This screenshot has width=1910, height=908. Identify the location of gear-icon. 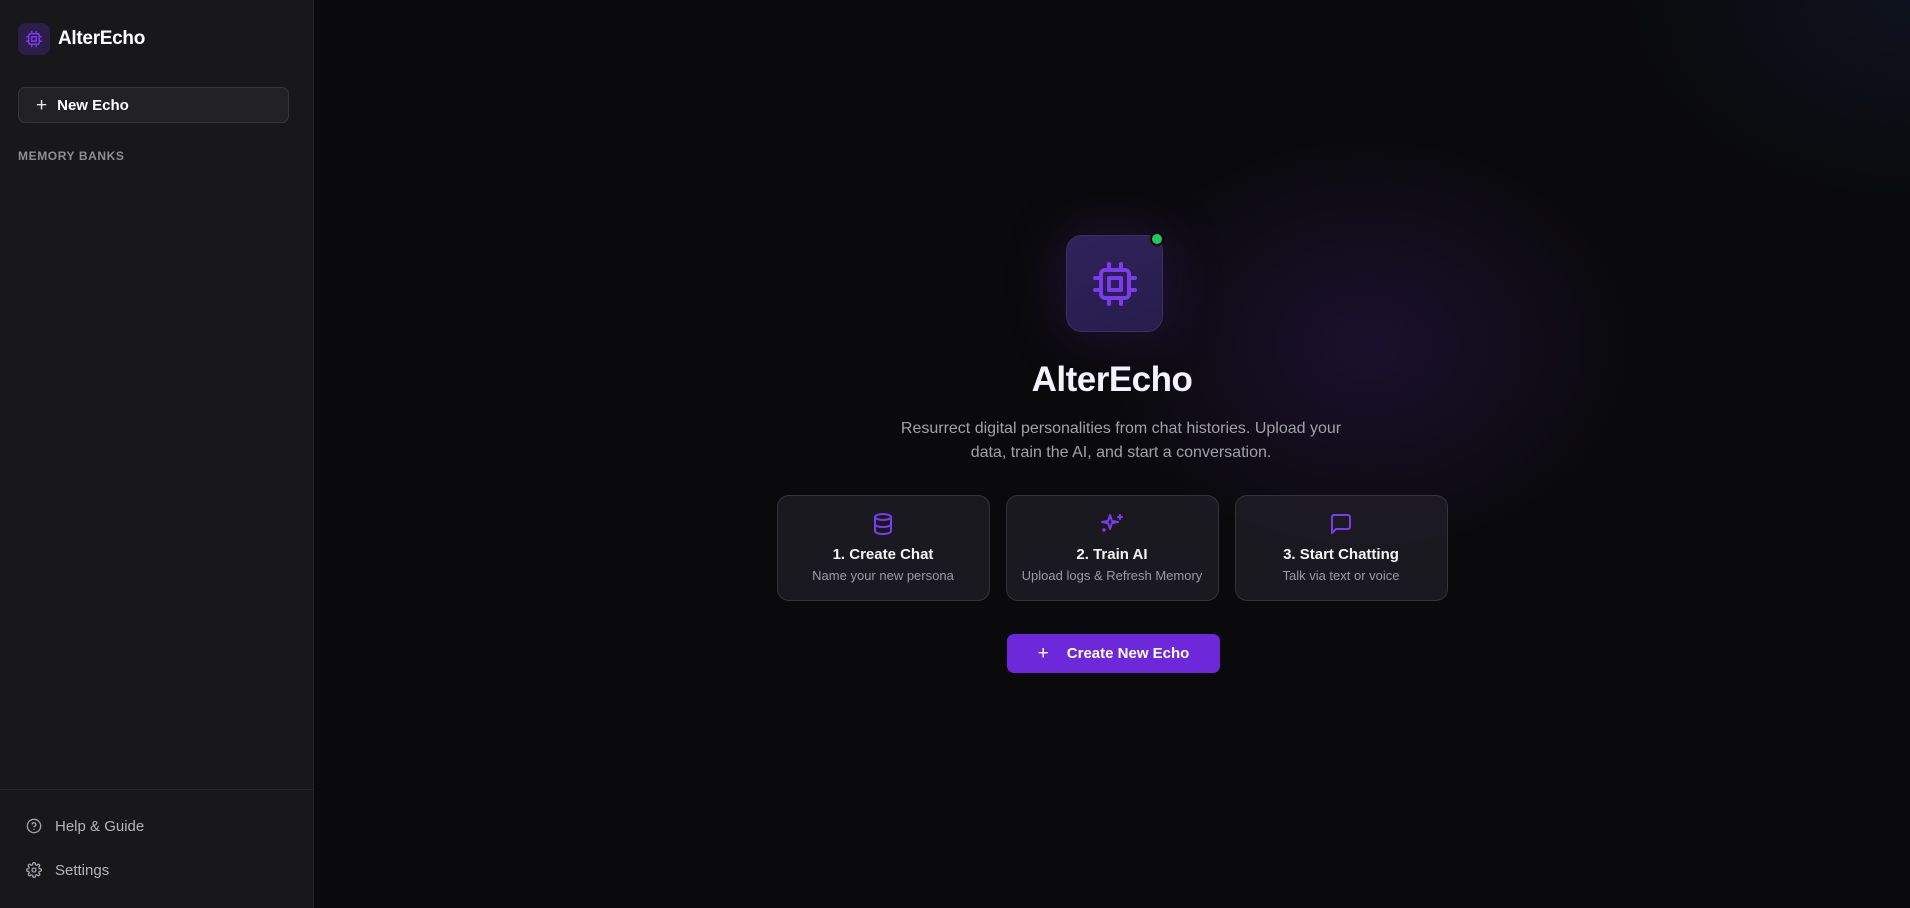
(34, 870).